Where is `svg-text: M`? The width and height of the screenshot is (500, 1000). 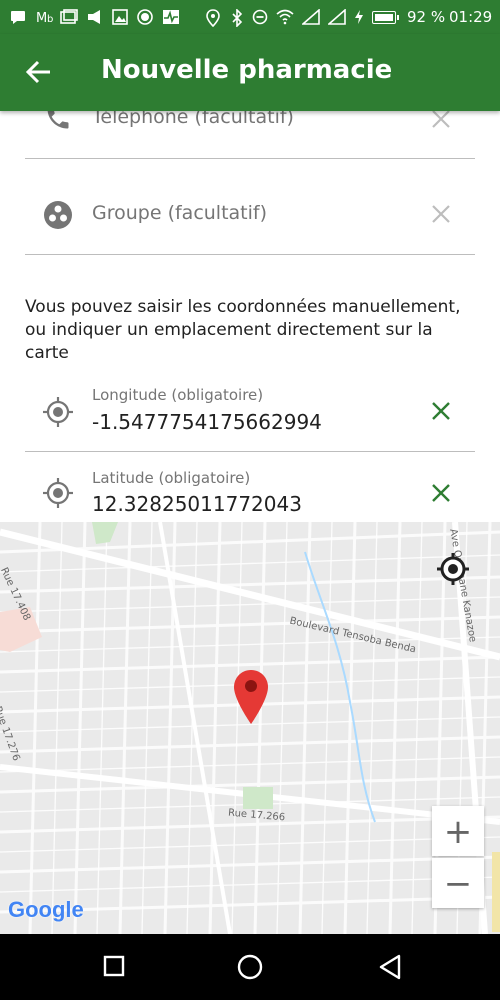
svg-text: M is located at coordinates (41, 18).